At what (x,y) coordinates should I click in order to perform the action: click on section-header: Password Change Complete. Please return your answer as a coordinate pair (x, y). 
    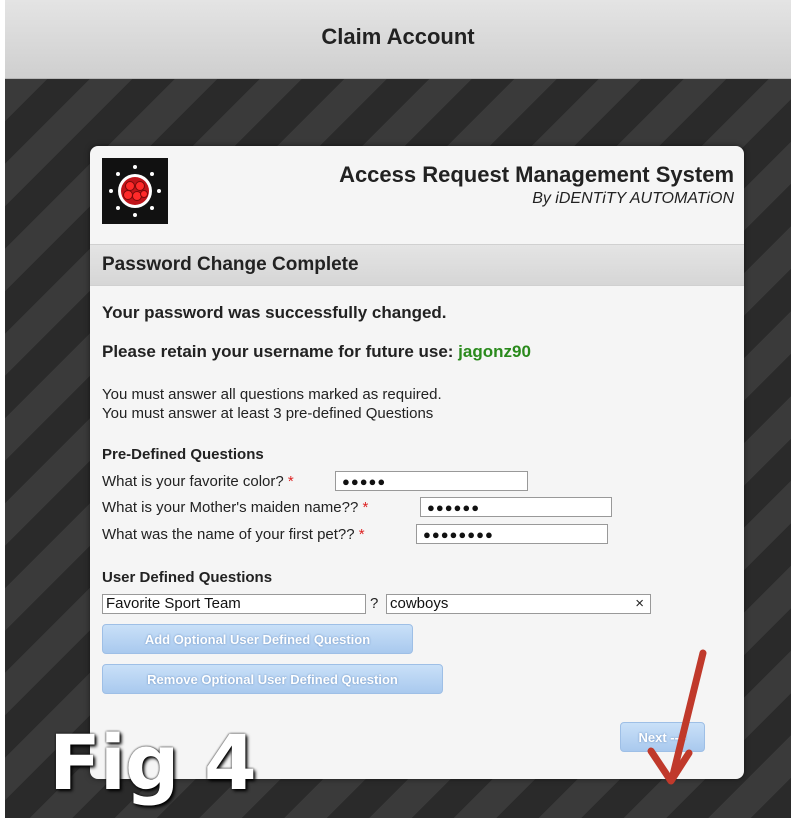
    Looking at the image, I should click on (417, 265).